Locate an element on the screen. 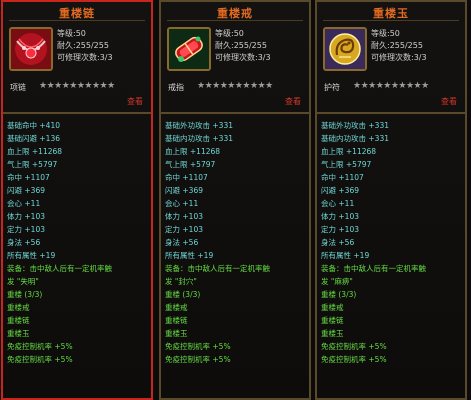 The width and height of the screenshot is (471, 400). red-necklace-icon is located at coordinates (31, 49).